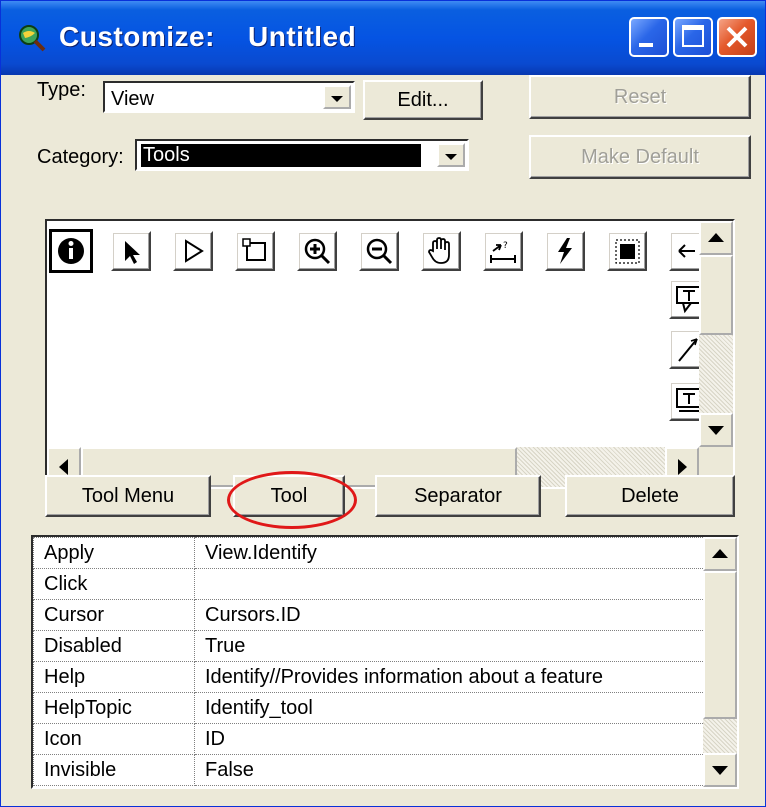 This screenshot has height=807, width=766. I want to click on make-default-button: Make Default, so click(640, 157).